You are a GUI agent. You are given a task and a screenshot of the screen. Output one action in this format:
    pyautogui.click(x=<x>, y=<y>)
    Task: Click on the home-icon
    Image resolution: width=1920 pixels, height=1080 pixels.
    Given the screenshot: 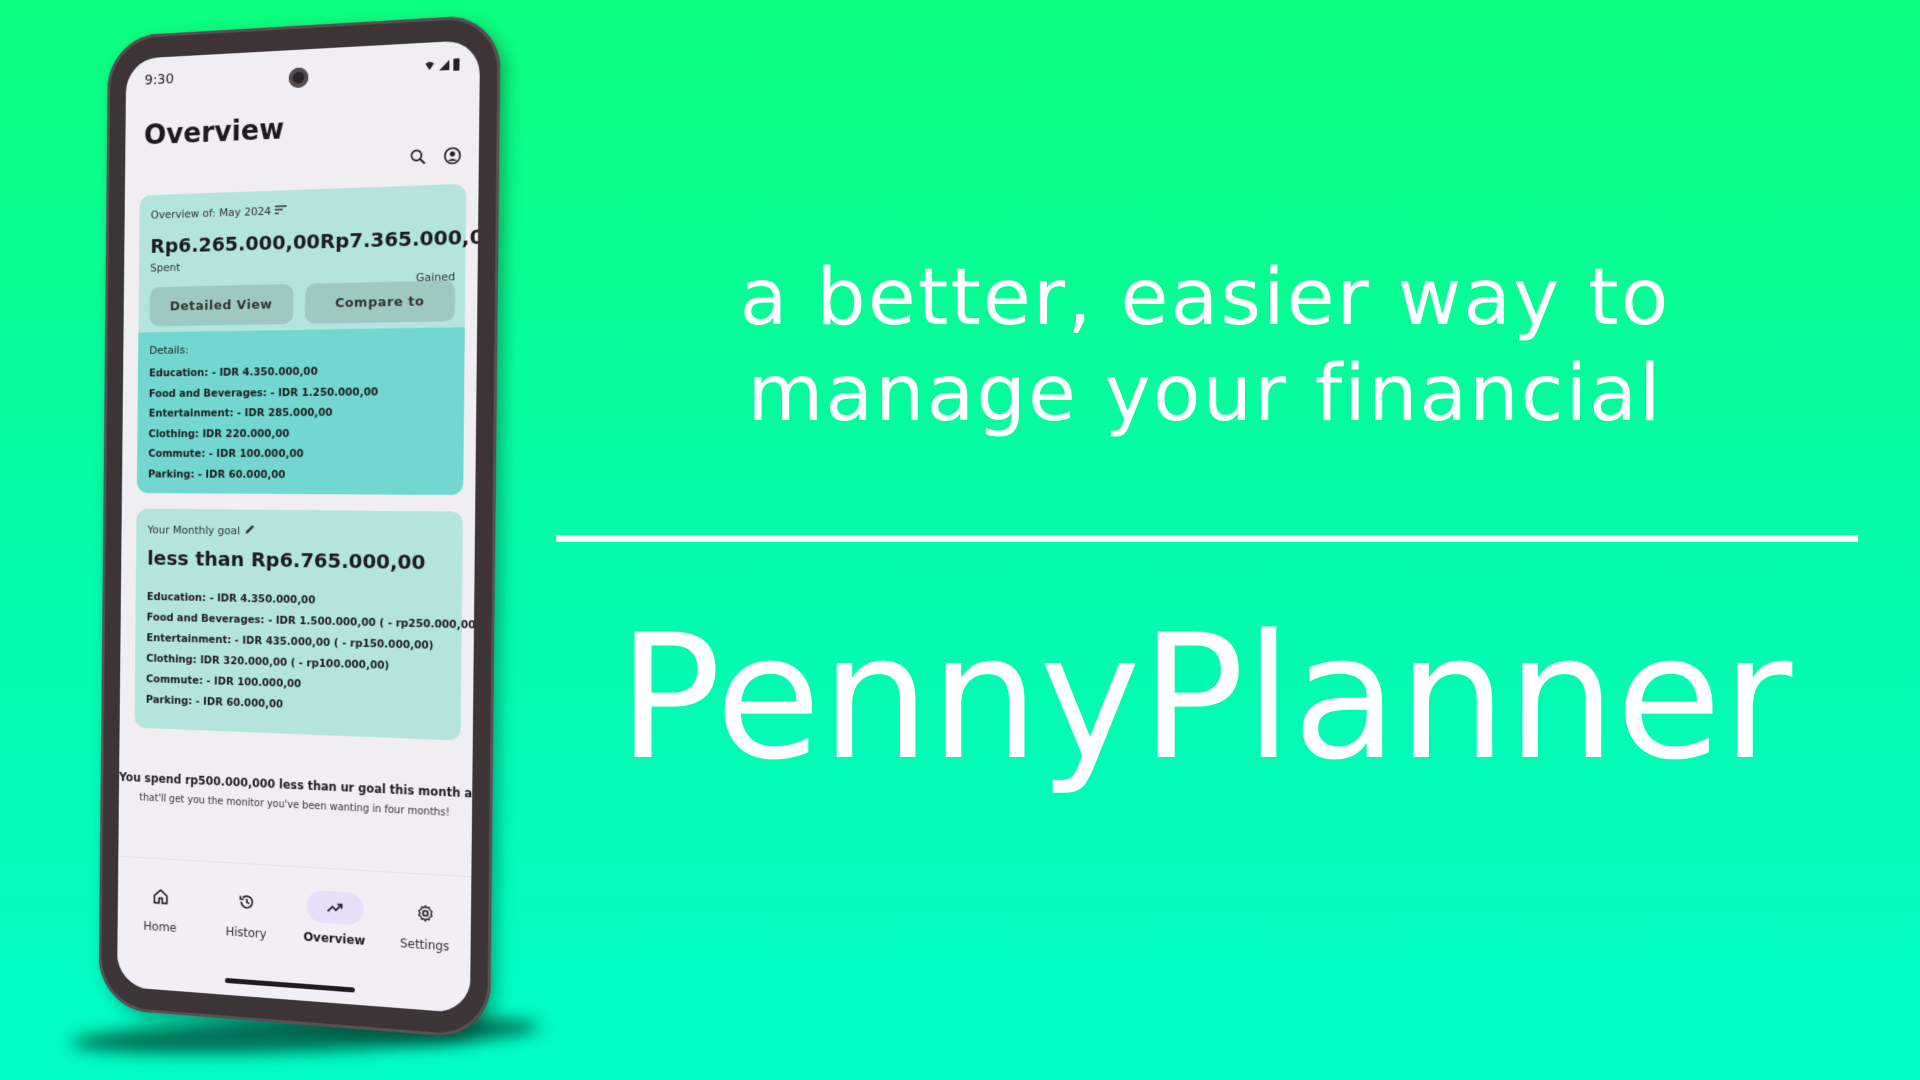 What is the action you would take?
    pyautogui.click(x=160, y=896)
    